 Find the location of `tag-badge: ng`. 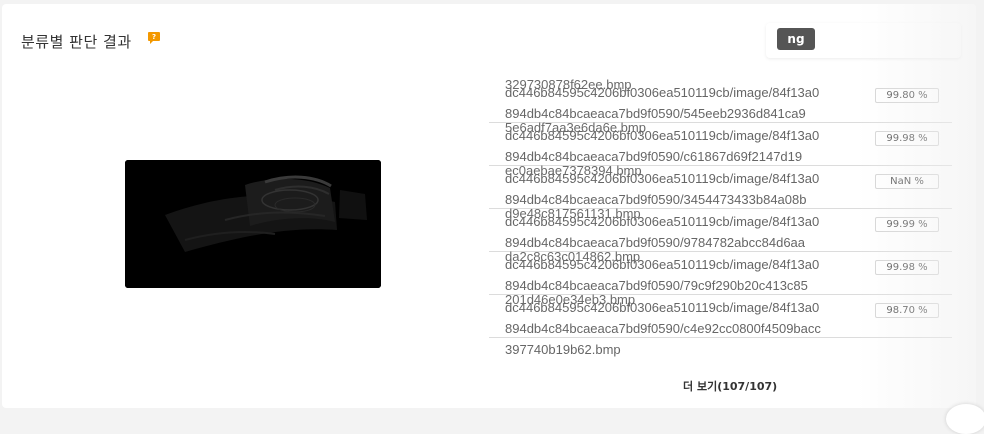

tag-badge: ng is located at coordinates (796, 39).